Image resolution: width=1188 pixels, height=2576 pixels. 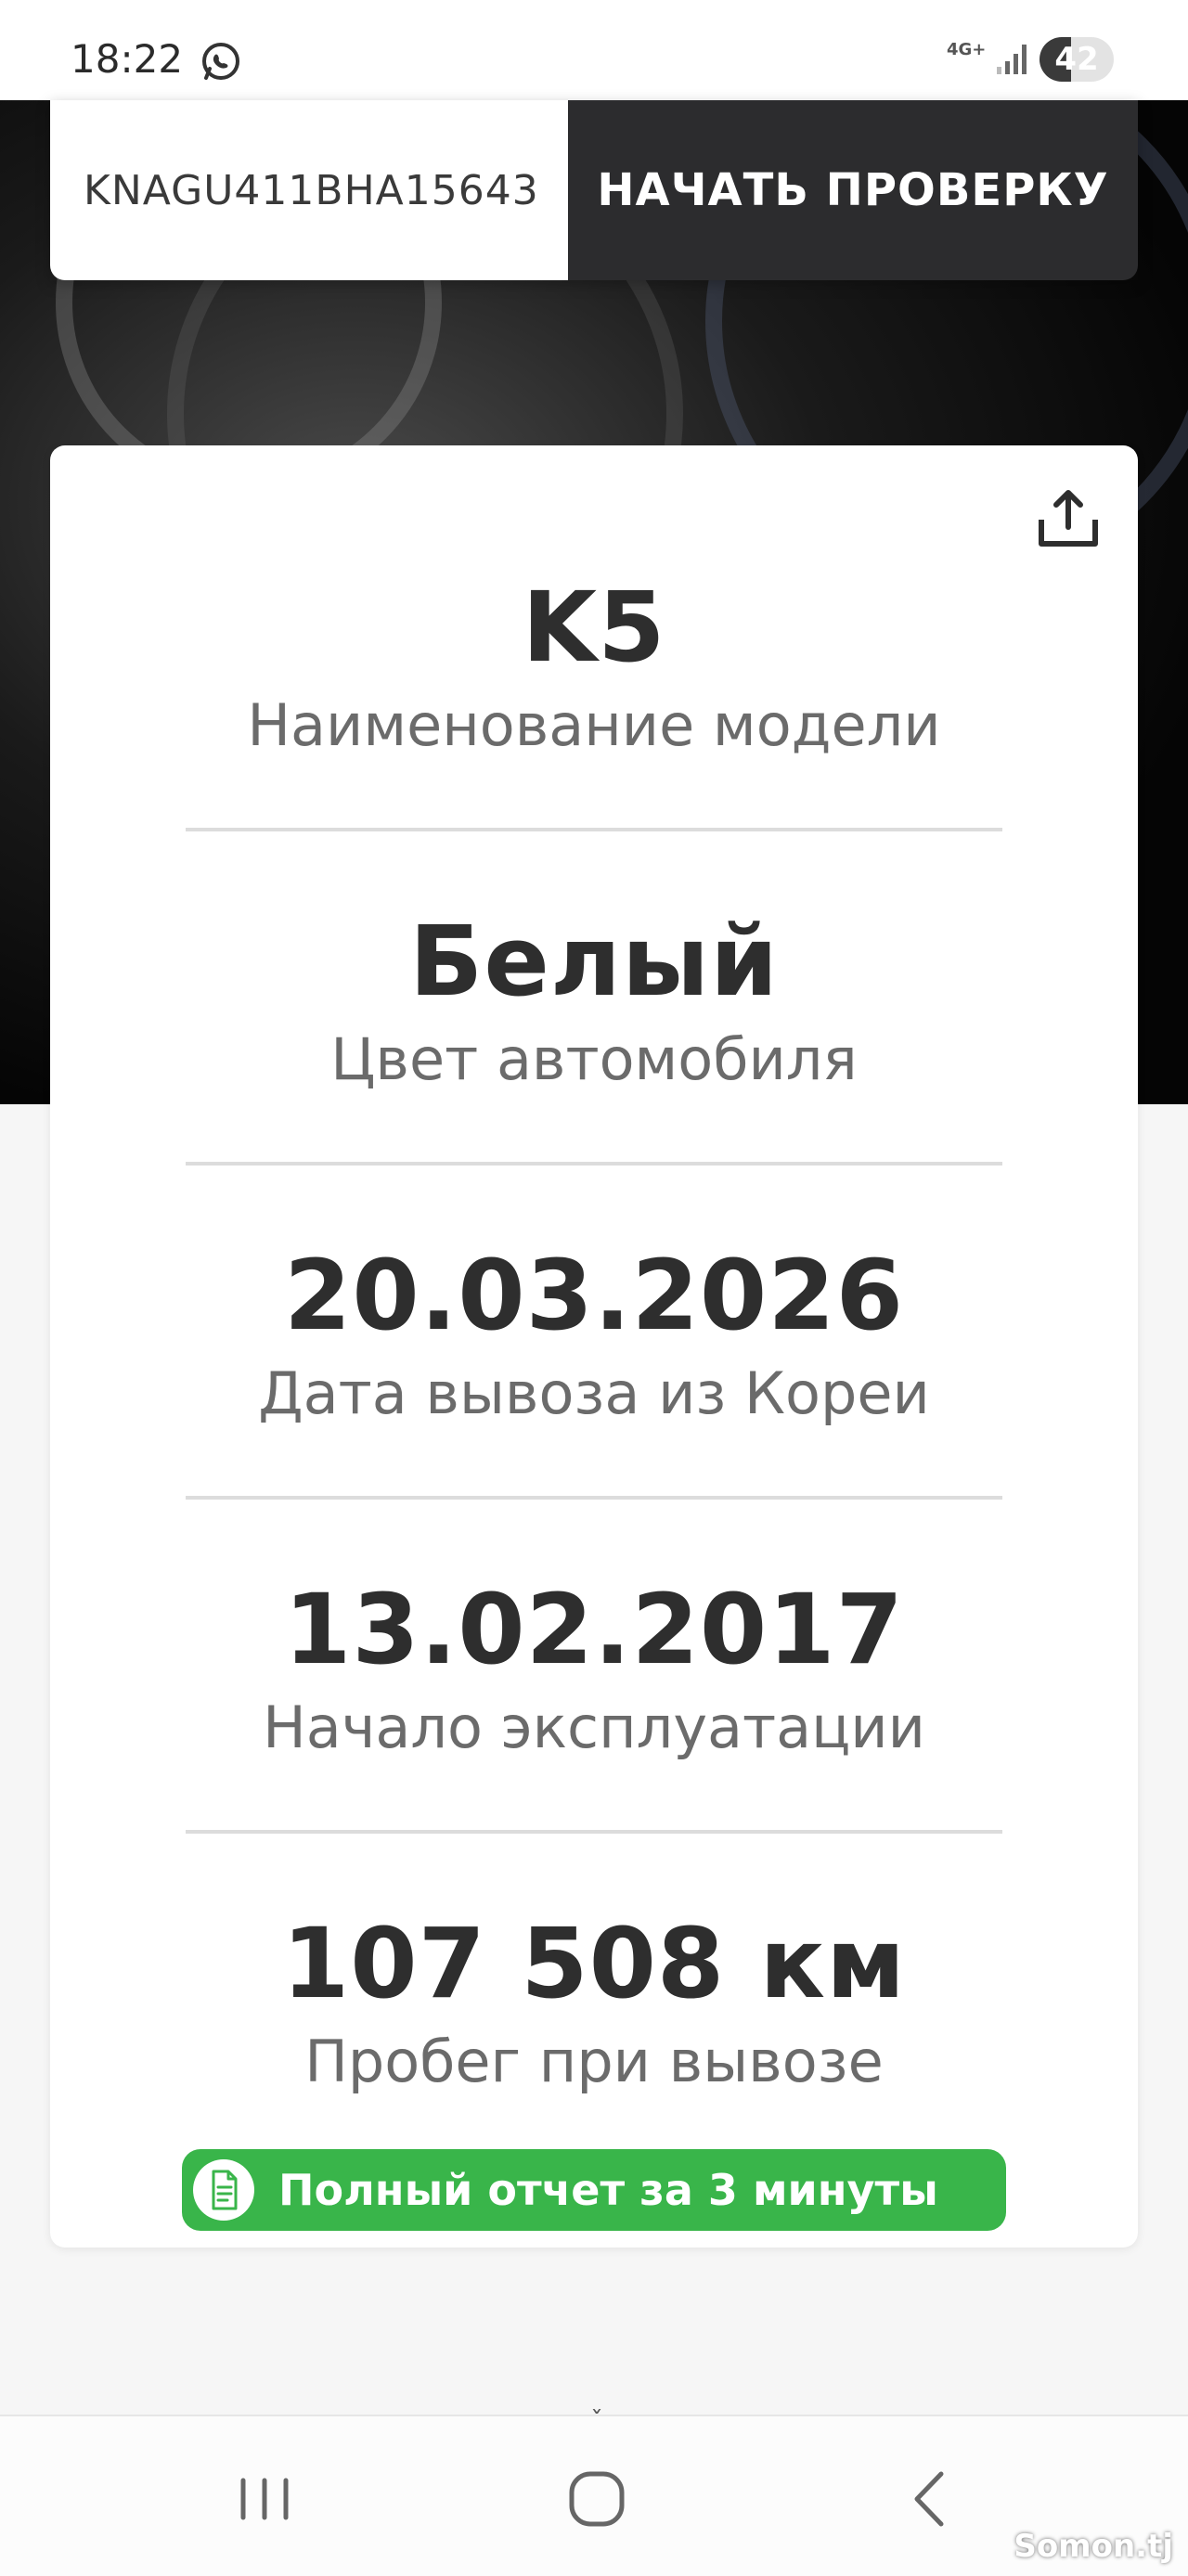 What do you see at coordinates (594, 2061) in the screenshot?
I see `mileage-label: Пробег при вывозе` at bounding box center [594, 2061].